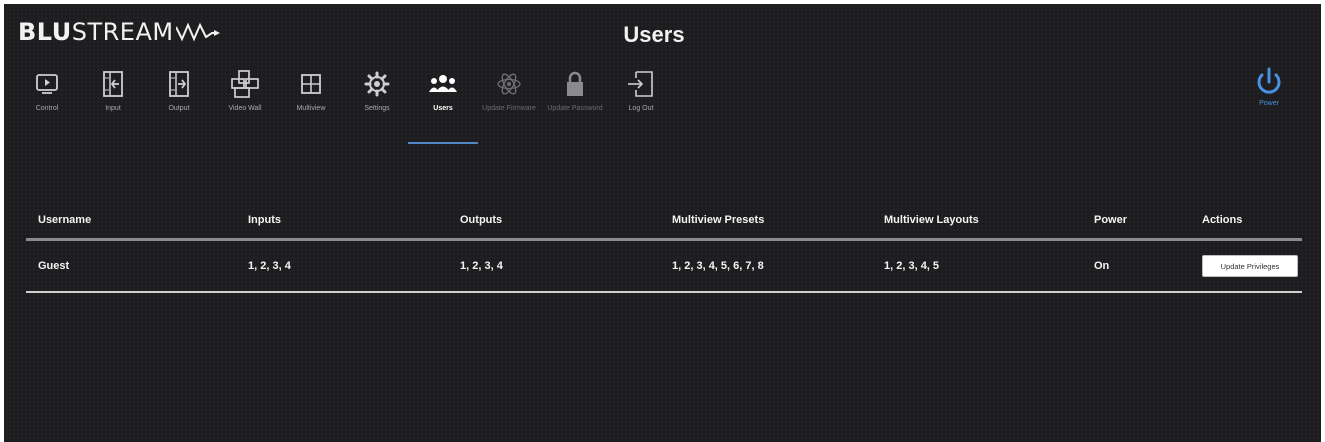  What do you see at coordinates (1250, 266) in the screenshot?
I see `update-privileges-button: Update Privileges` at bounding box center [1250, 266].